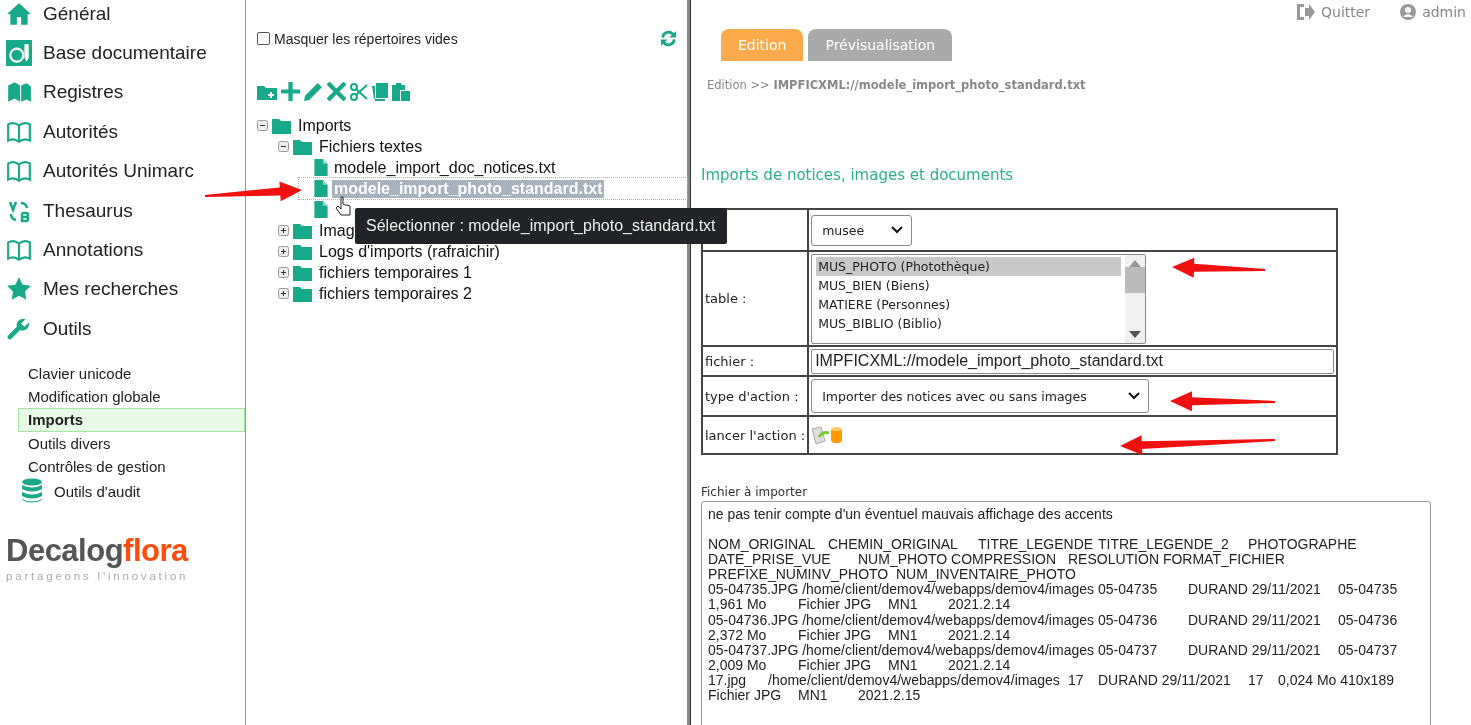 The height and width of the screenshot is (725, 1471). What do you see at coordinates (122, 132) in the screenshot?
I see `nav-item: Autorités` at bounding box center [122, 132].